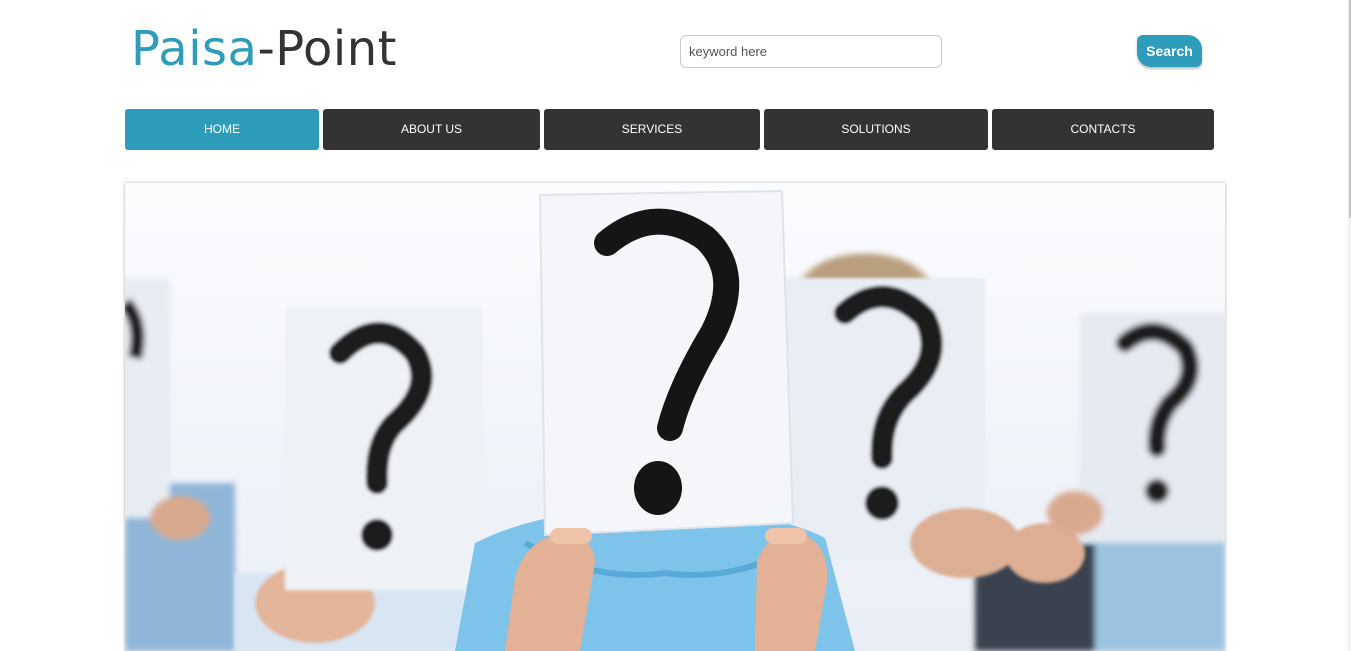 This screenshot has height=651, width=1351. I want to click on site-logo: Paisa-Point, so click(264, 49).